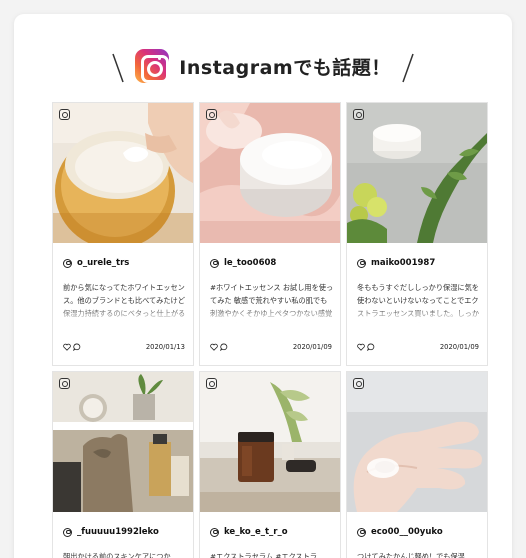 The image size is (526, 558). Describe the element at coordinates (118, 68) in the screenshot. I see `slash-left-decoration` at that location.